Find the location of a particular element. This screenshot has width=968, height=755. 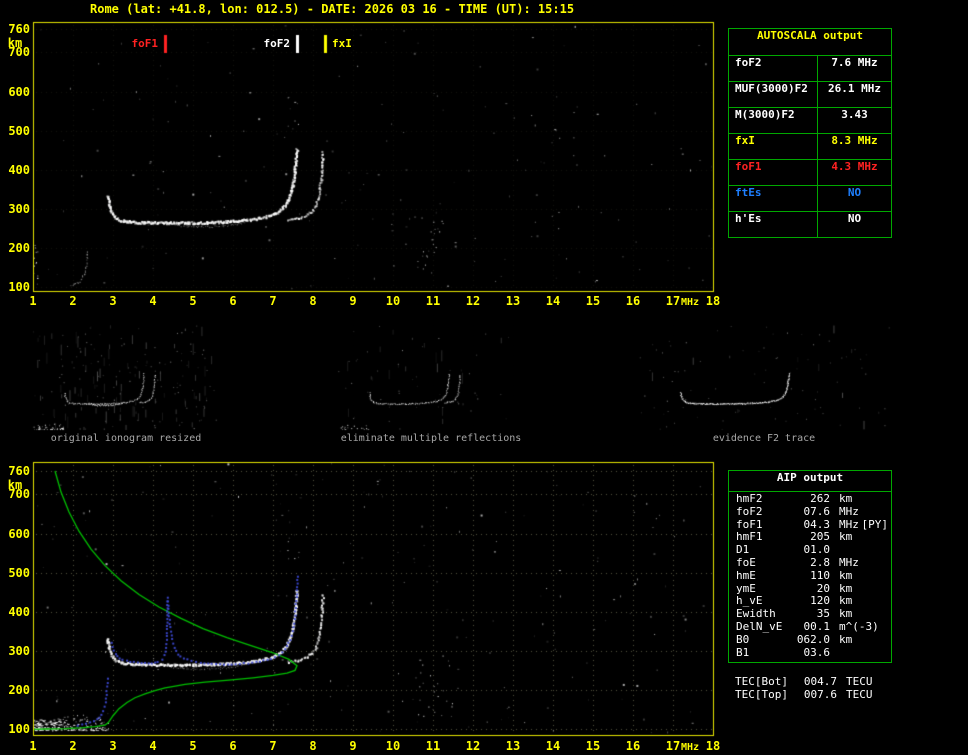

aip-table-row: ymE 20 km is located at coordinates (810, 588).